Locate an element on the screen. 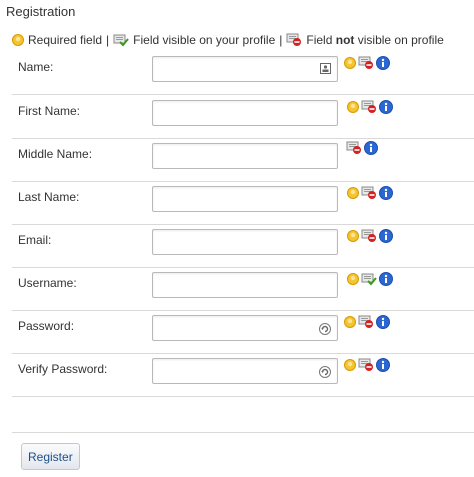  field-label-username: Username: is located at coordinates (47, 283).